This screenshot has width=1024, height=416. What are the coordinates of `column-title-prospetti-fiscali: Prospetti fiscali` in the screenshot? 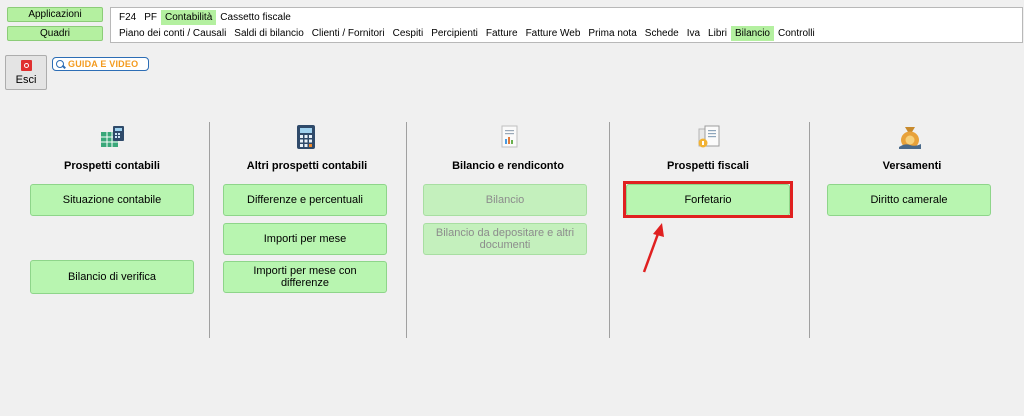 It's located at (708, 166).